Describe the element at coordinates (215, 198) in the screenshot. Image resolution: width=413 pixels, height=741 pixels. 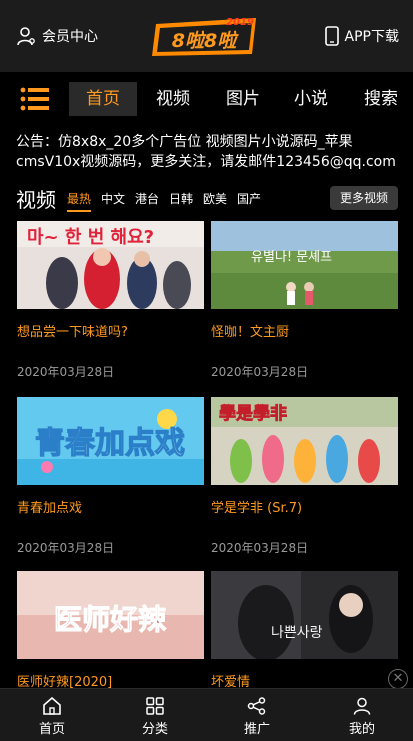
I see `category-western: 欧美` at that location.